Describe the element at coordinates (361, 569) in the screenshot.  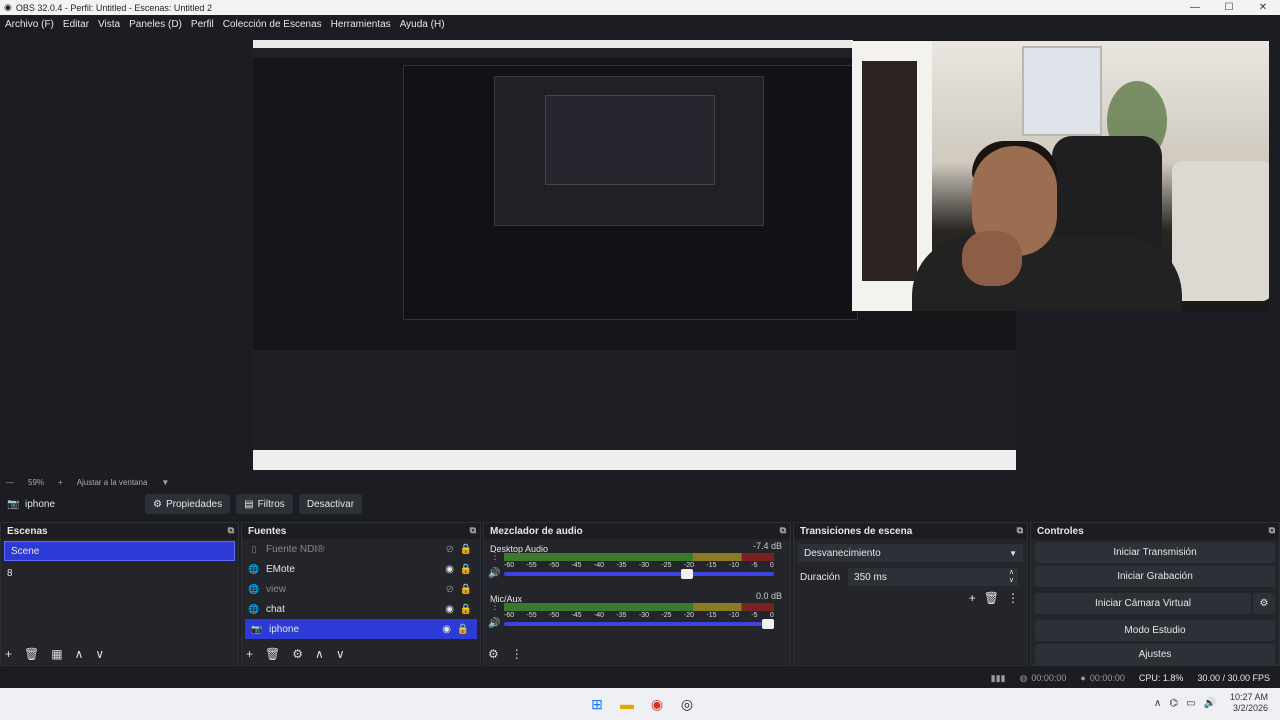
I see `source-item-emote: 🌐 EMote ◉ 🔒` at that location.